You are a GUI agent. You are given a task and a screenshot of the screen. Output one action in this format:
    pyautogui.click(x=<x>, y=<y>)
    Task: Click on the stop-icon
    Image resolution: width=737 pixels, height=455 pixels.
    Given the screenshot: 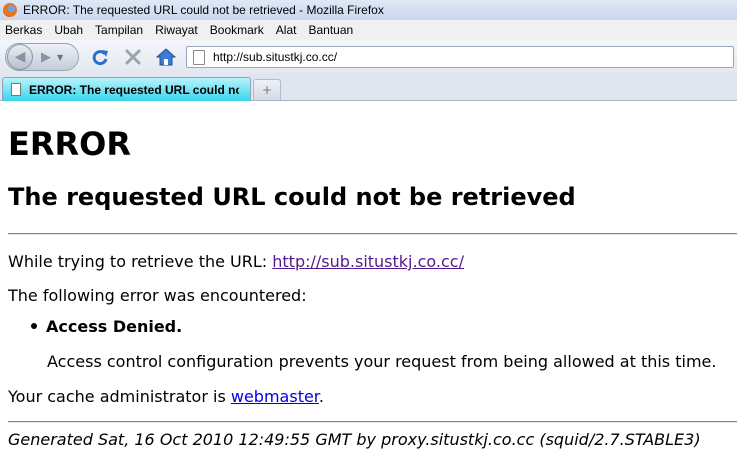 What is the action you would take?
    pyautogui.click(x=133, y=57)
    